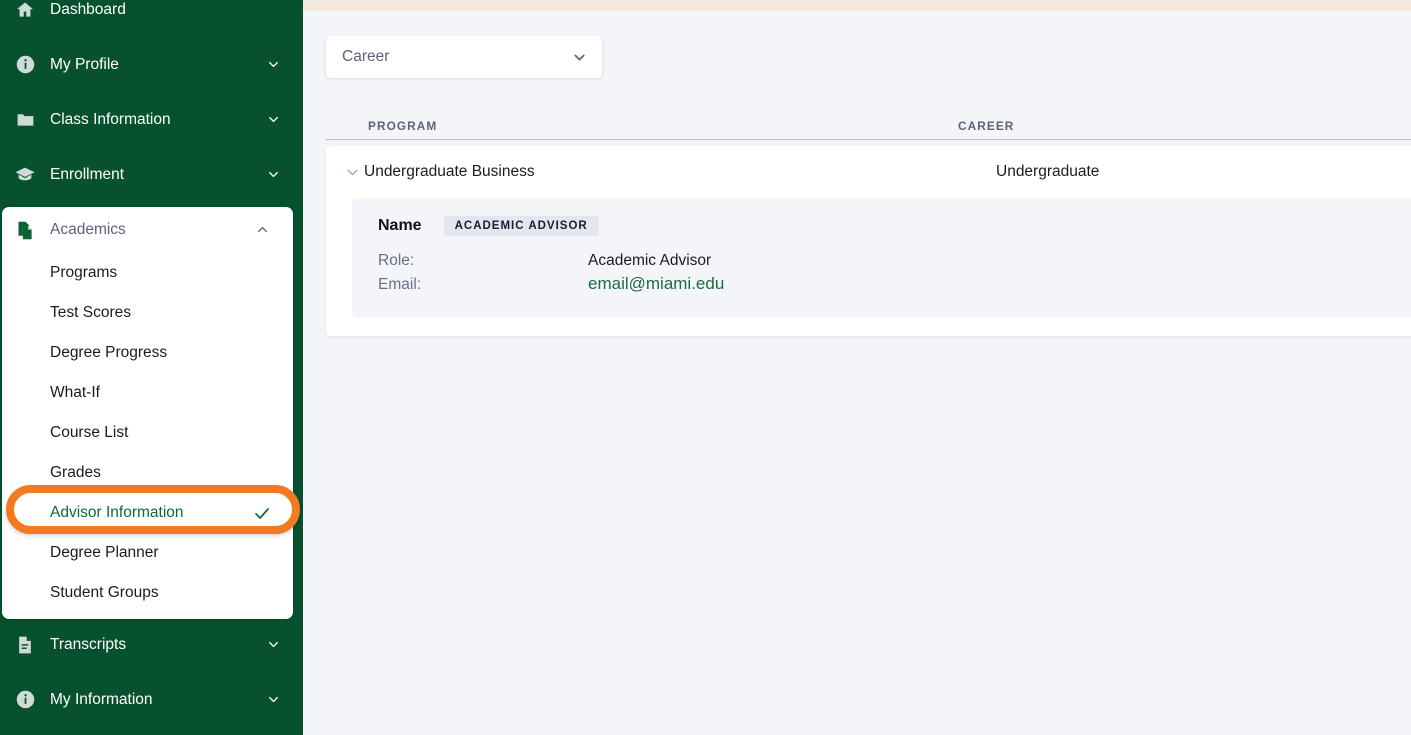 The image size is (1411, 735). I want to click on sidebar-item-label: Course List, so click(89, 433).